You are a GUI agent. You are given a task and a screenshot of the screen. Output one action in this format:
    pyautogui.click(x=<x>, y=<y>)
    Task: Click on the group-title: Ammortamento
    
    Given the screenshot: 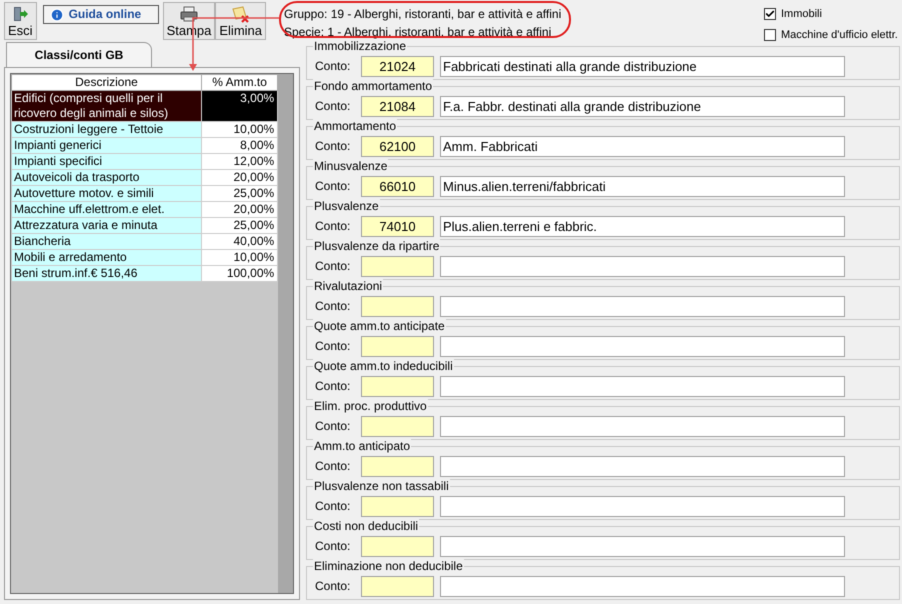 What is the action you would take?
    pyautogui.click(x=355, y=126)
    